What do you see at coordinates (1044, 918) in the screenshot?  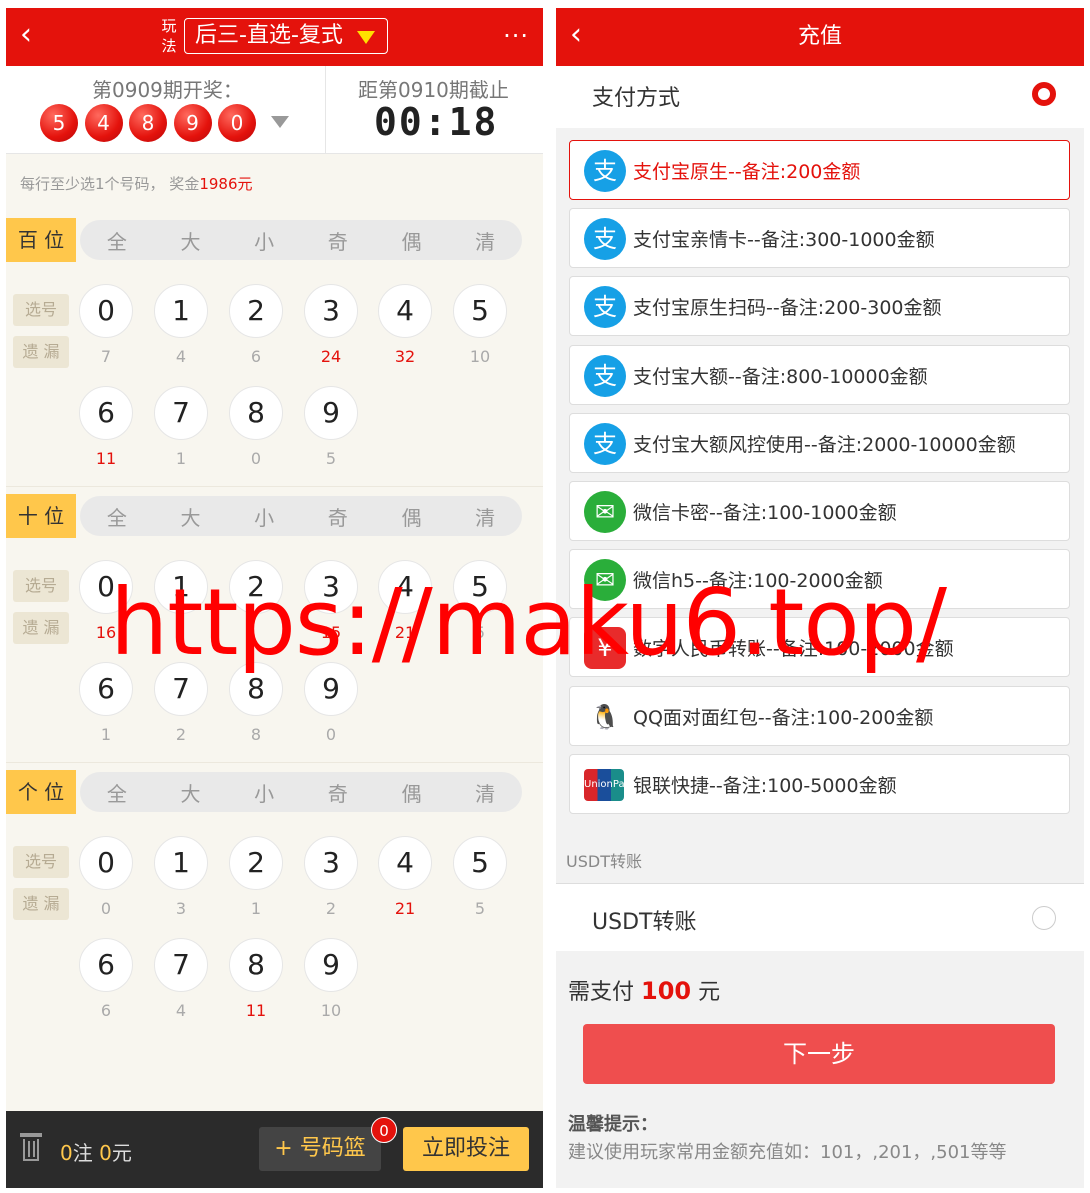 I see `radio-unselected-icon` at bounding box center [1044, 918].